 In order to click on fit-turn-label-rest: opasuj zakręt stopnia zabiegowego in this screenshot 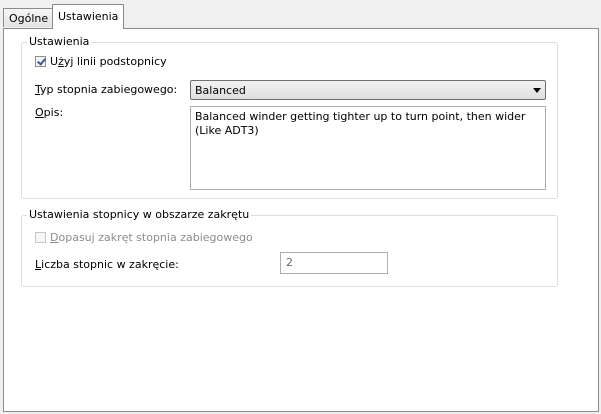, I will do `click(155, 237)`.